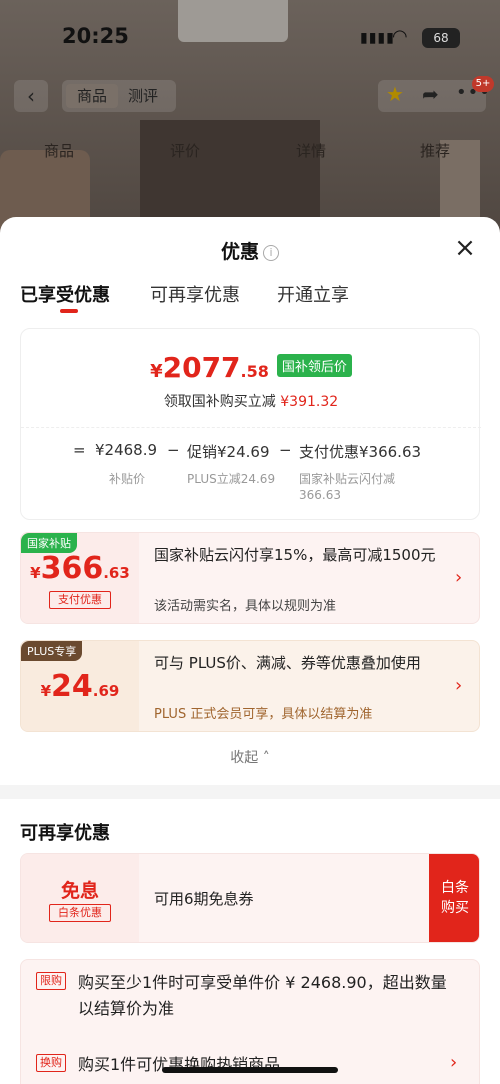  I want to click on battery-indicator: 68, so click(441, 38).